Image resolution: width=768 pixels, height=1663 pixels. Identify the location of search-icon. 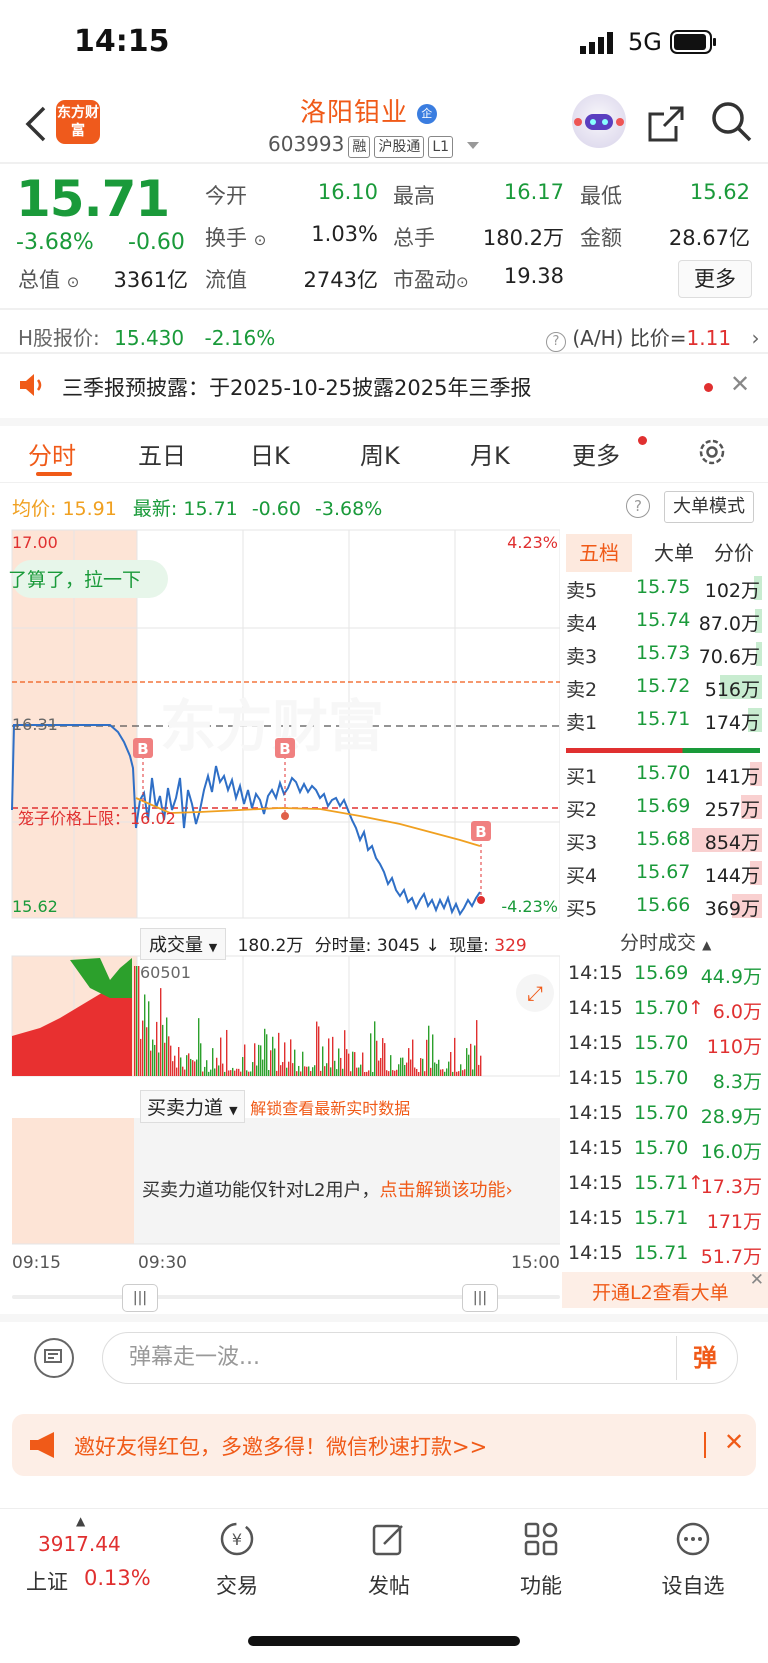
(732, 122).